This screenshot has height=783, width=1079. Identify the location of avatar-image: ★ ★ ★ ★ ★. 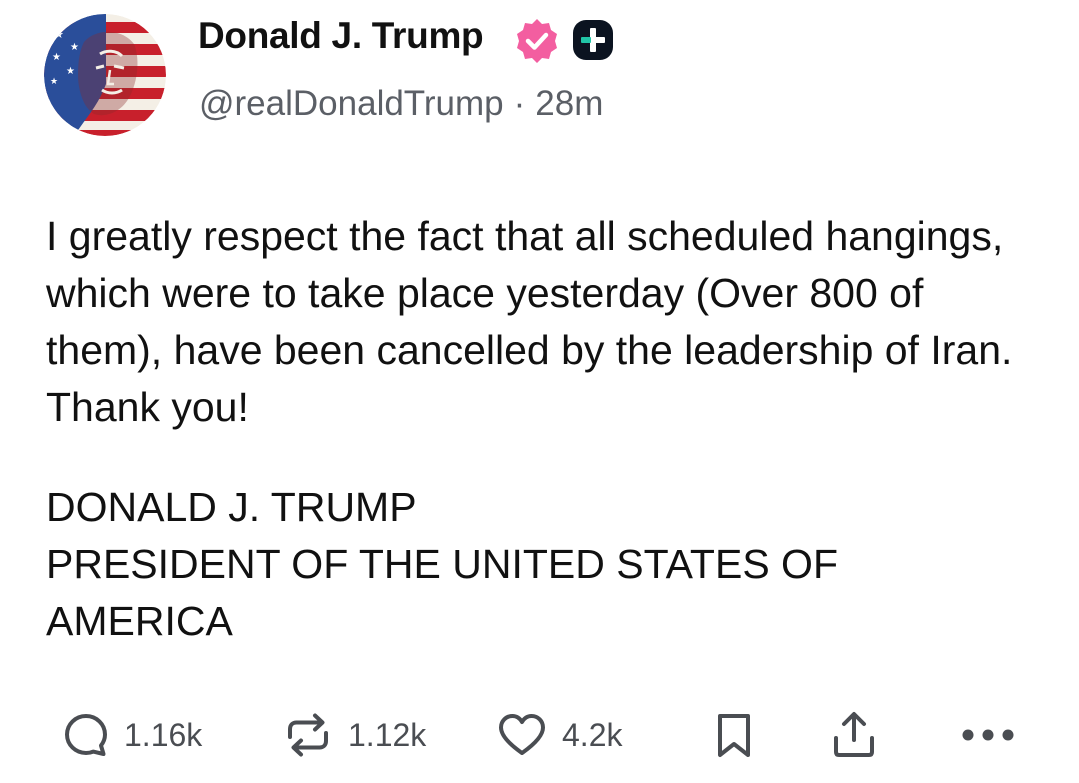
(105, 75).